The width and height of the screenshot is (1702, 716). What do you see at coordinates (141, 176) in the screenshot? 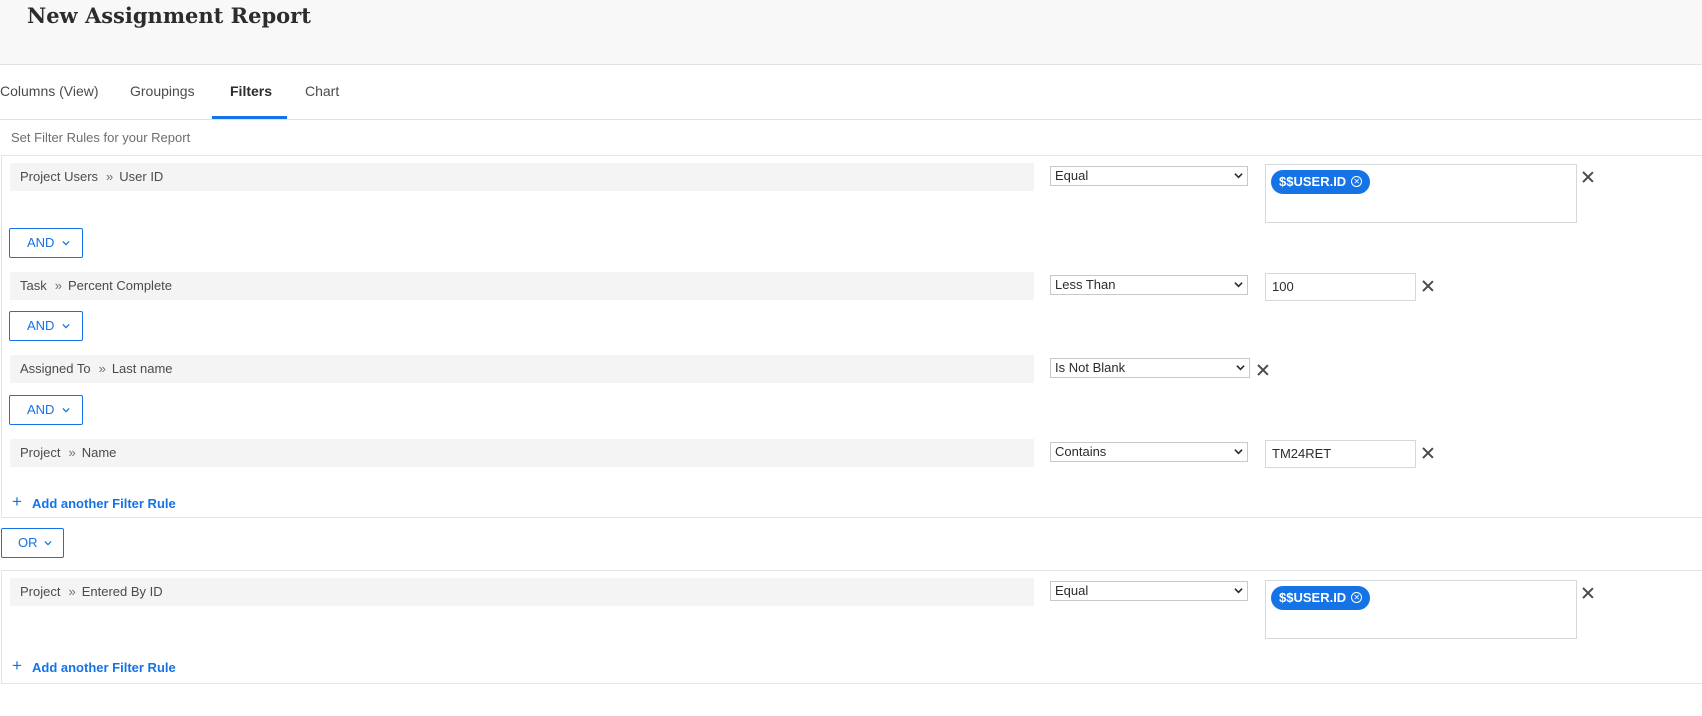
I see `field-name: User ID` at bounding box center [141, 176].